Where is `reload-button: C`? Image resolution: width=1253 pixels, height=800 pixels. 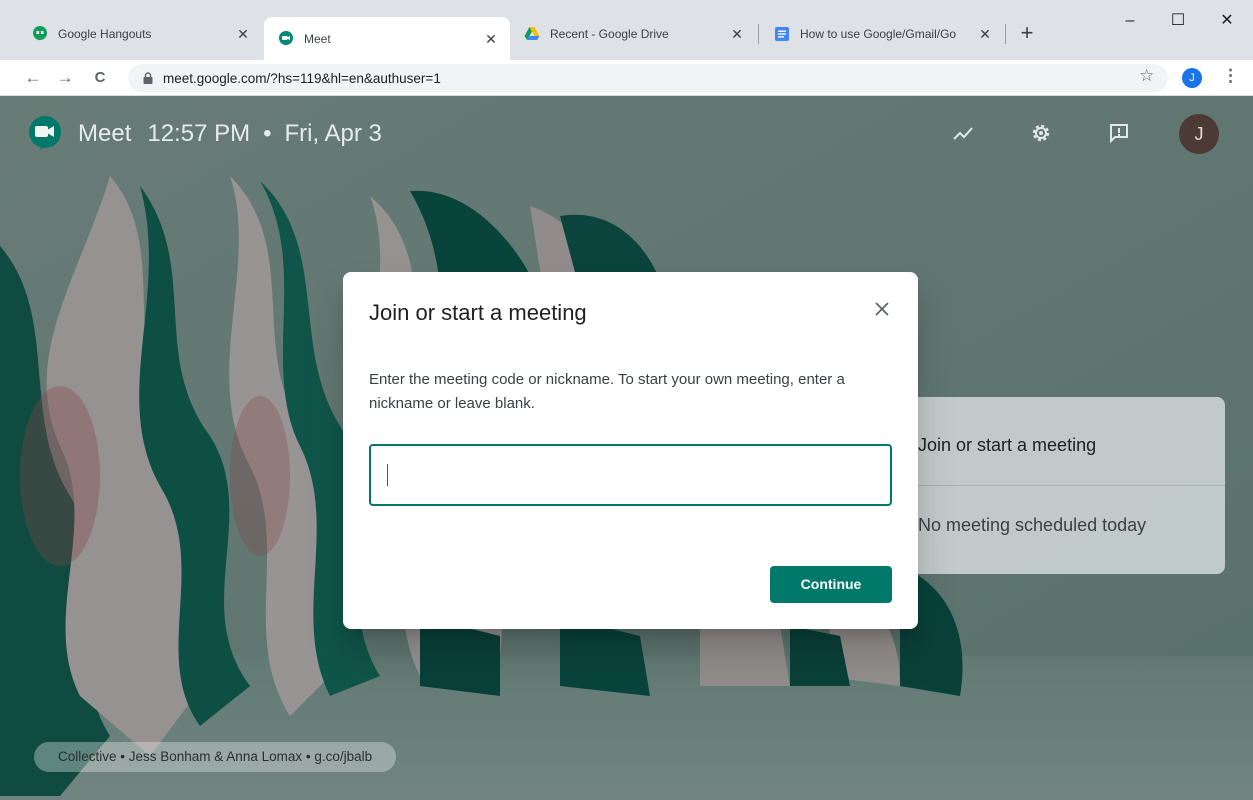
reload-button: C is located at coordinates (100, 78).